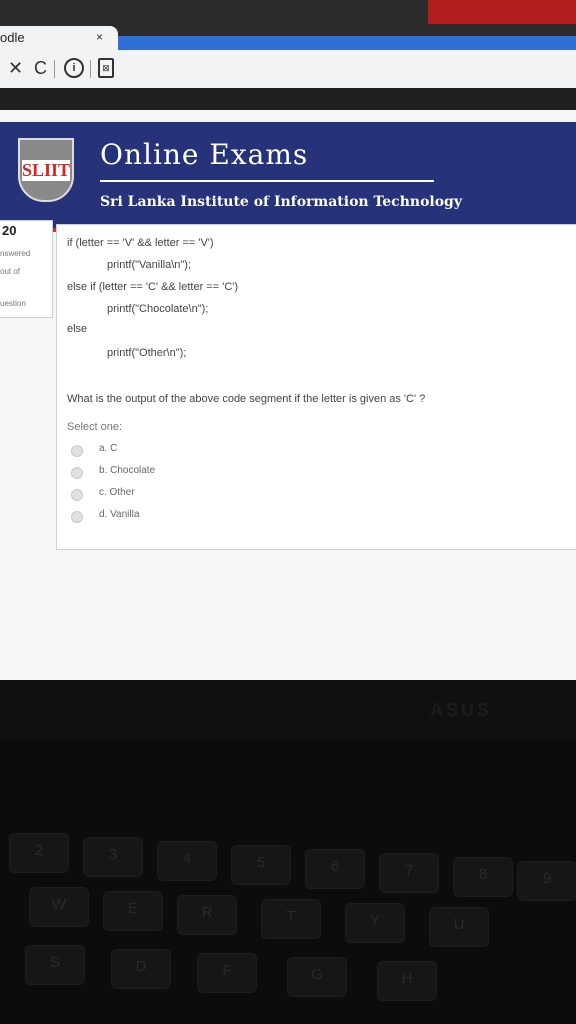 The width and height of the screenshot is (576, 1024). What do you see at coordinates (132, 908) in the screenshot?
I see `key-label: E` at bounding box center [132, 908].